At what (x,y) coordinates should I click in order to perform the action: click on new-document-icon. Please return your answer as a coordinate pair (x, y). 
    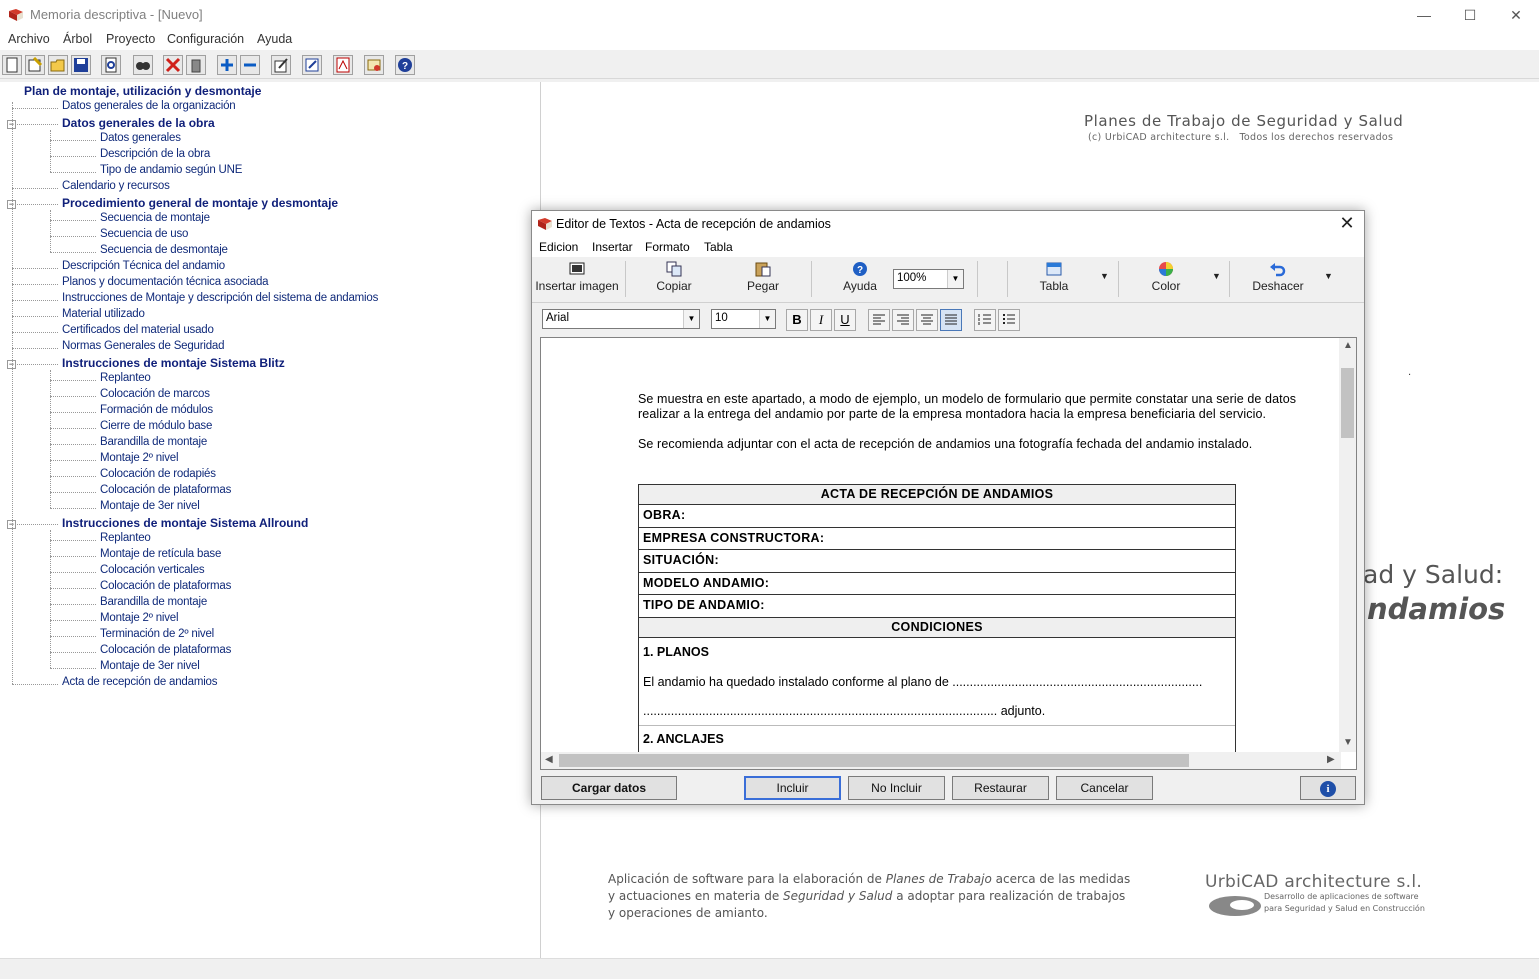
    Looking at the image, I should click on (12, 65).